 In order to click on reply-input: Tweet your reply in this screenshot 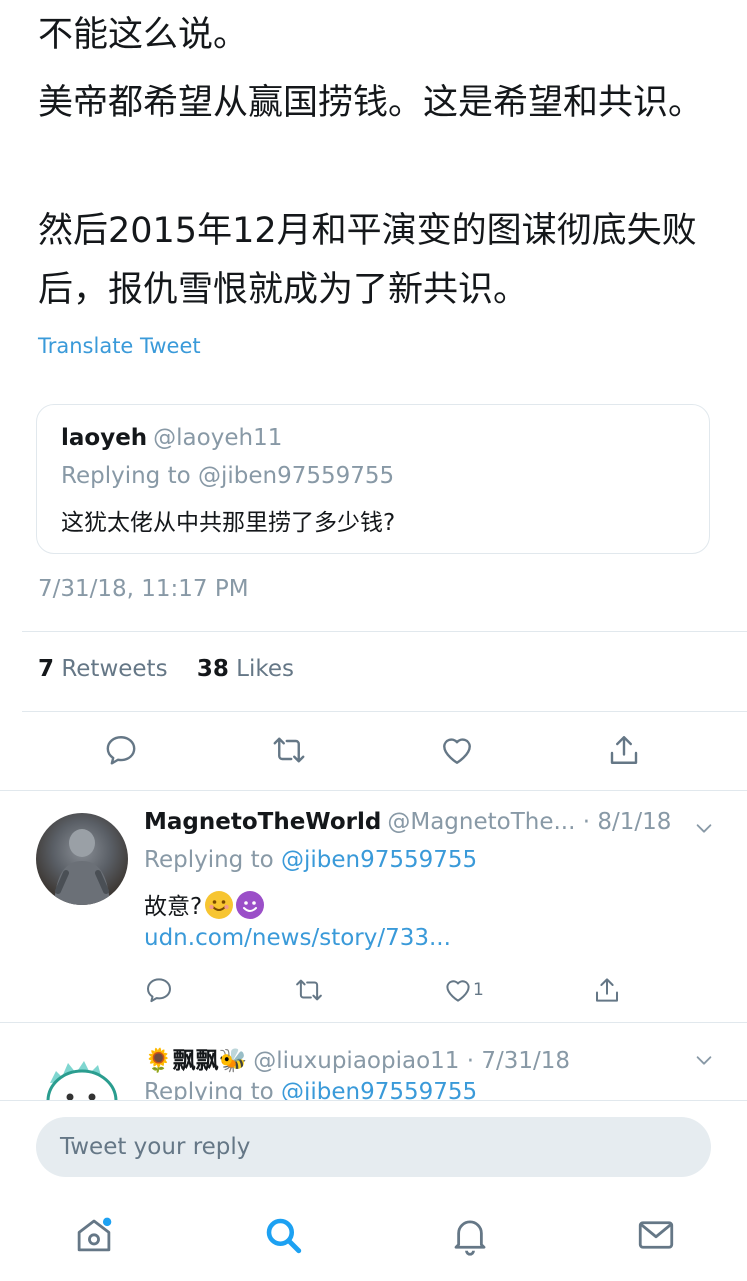, I will do `click(373, 1147)`.